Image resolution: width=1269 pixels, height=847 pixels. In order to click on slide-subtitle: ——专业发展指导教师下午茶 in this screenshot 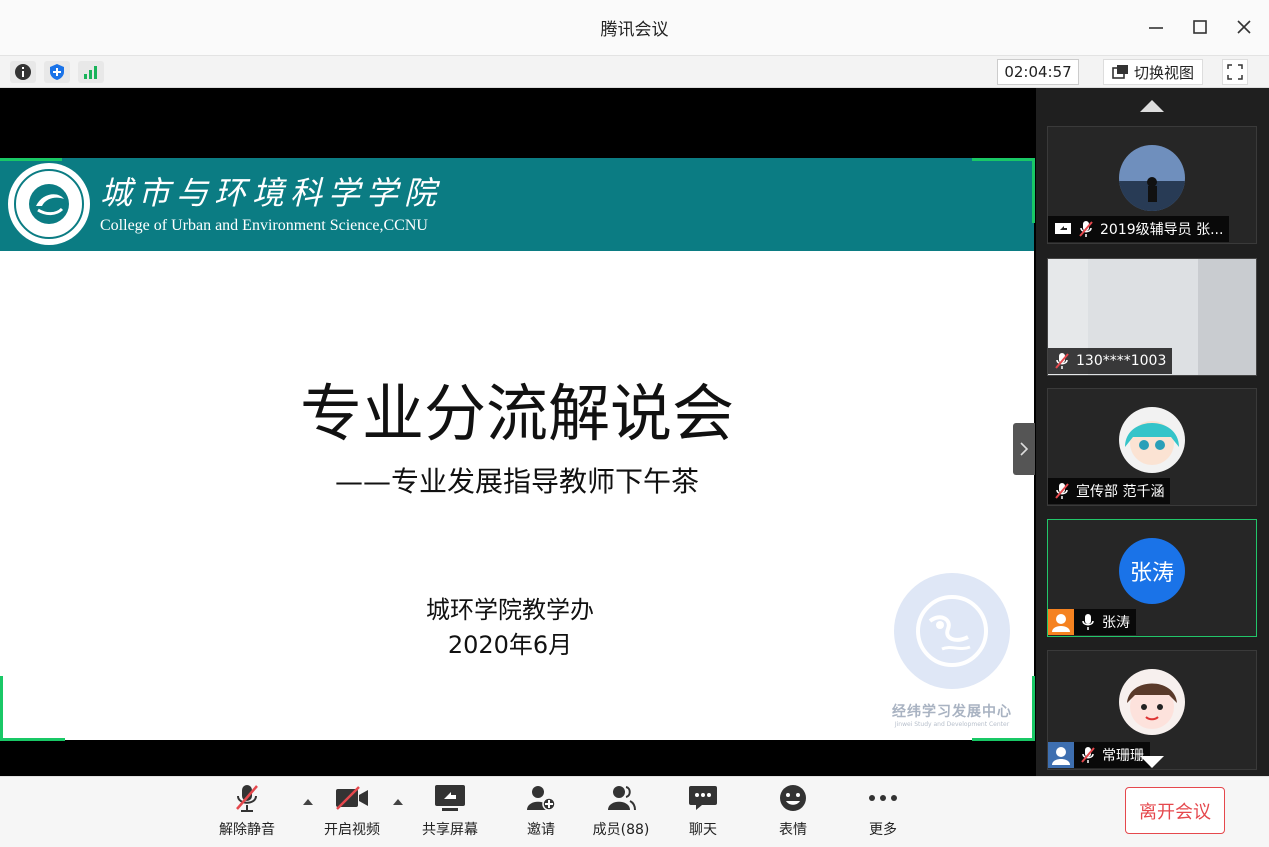, I will do `click(516, 481)`.